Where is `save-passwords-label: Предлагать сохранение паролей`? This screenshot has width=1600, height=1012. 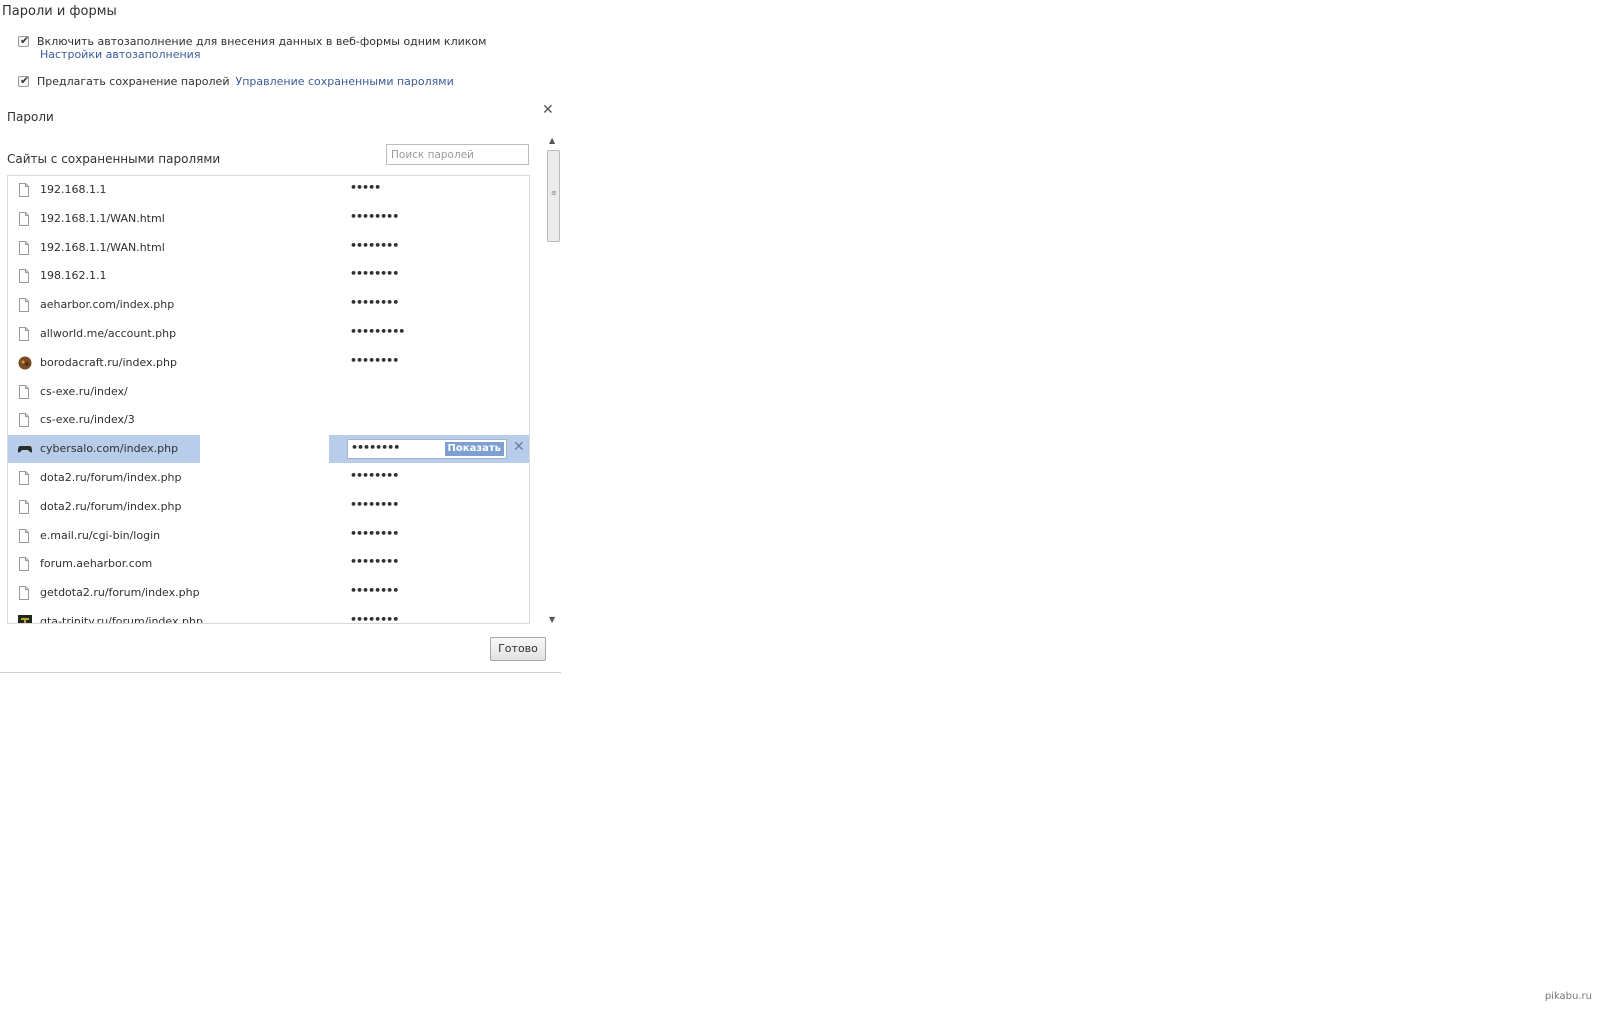 save-passwords-label: Предлагать сохранение паролей is located at coordinates (133, 81).